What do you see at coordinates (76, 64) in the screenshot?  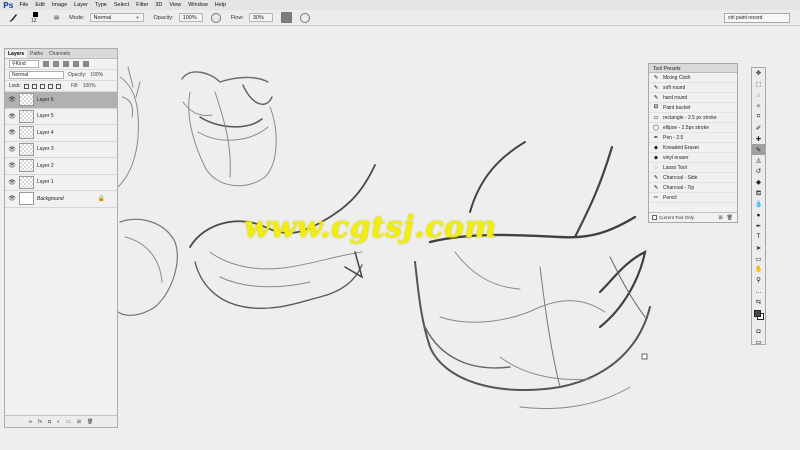 I see `filter-shape-icon` at bounding box center [76, 64].